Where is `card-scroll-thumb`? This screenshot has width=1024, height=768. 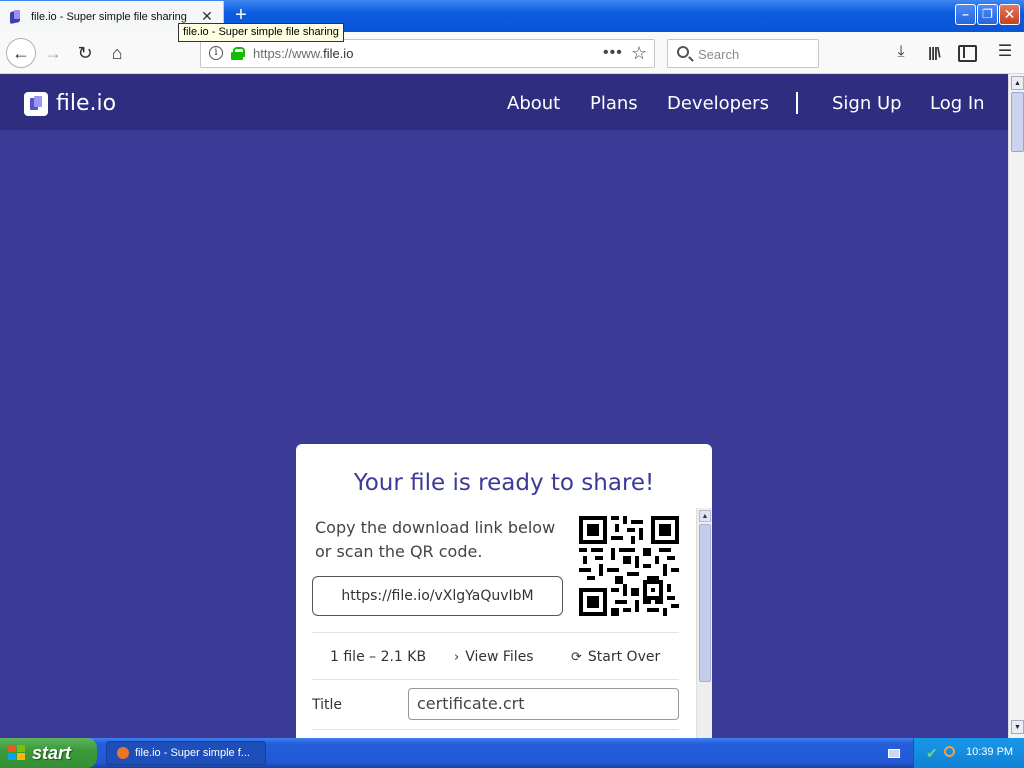
card-scroll-thumb is located at coordinates (705, 603).